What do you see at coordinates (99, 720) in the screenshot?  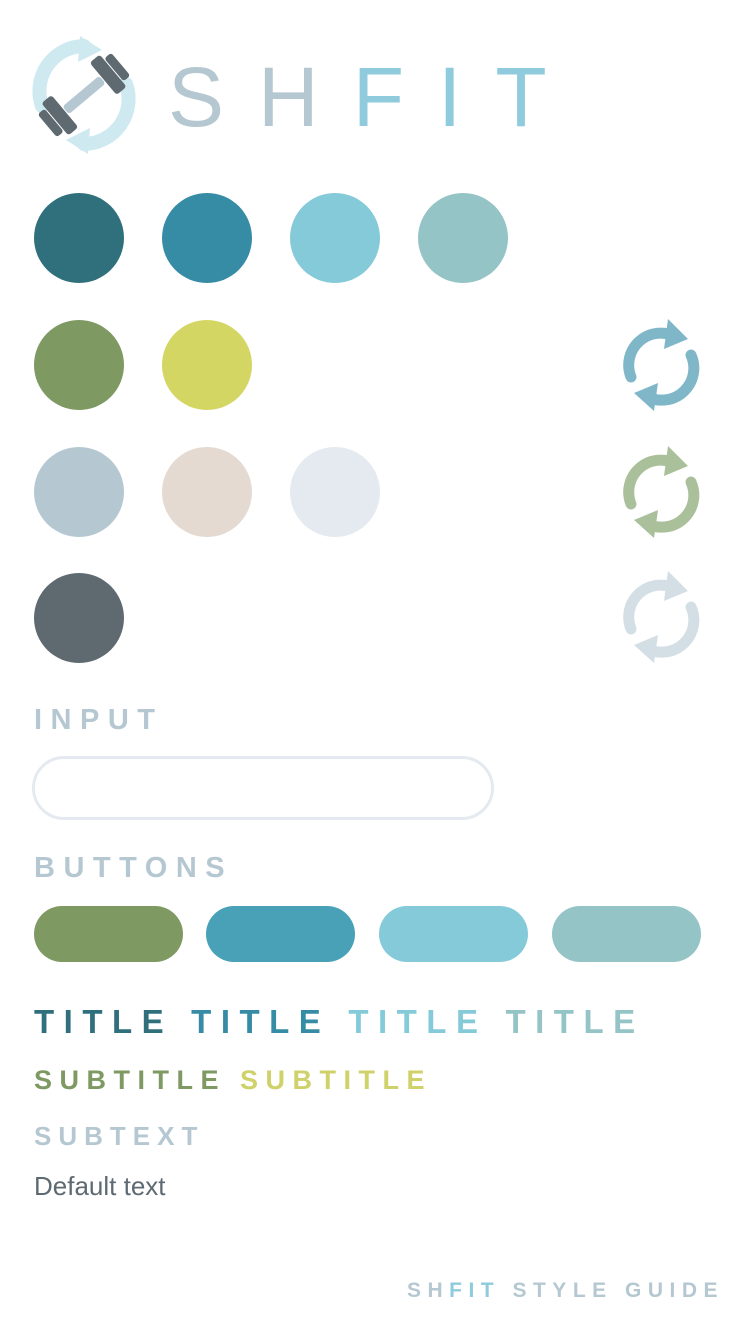 I see `input-section-label: INPUT` at bounding box center [99, 720].